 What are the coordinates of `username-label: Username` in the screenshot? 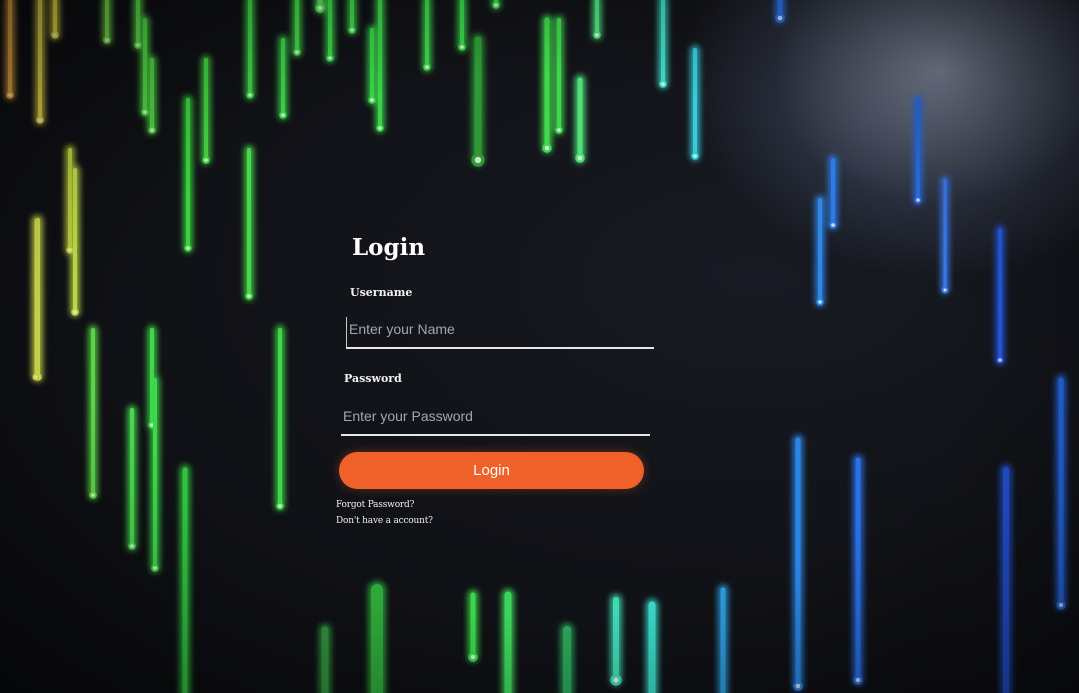 It's located at (381, 292).